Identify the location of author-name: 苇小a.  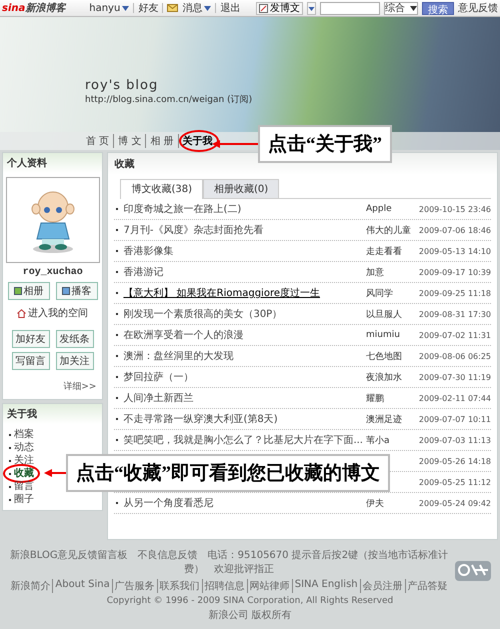
(378, 441).